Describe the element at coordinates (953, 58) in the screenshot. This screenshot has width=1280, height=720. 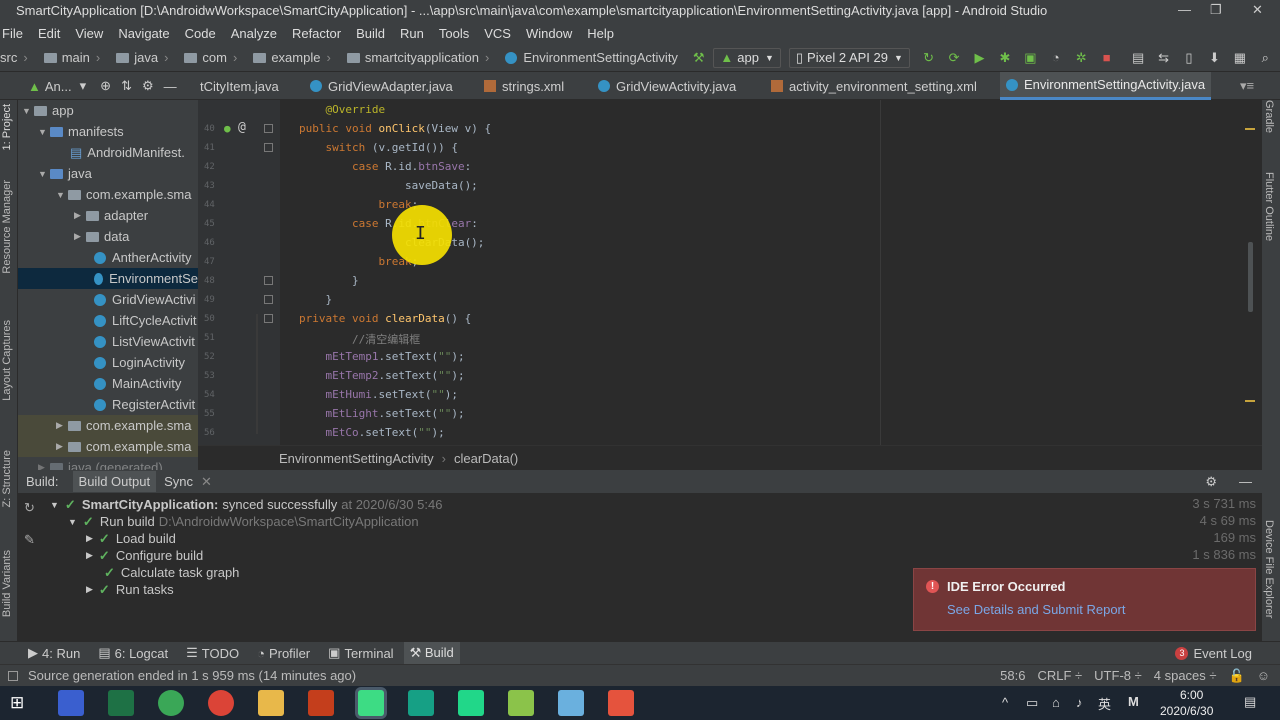
I see `apply-code-changes-icon: ⟳` at that location.